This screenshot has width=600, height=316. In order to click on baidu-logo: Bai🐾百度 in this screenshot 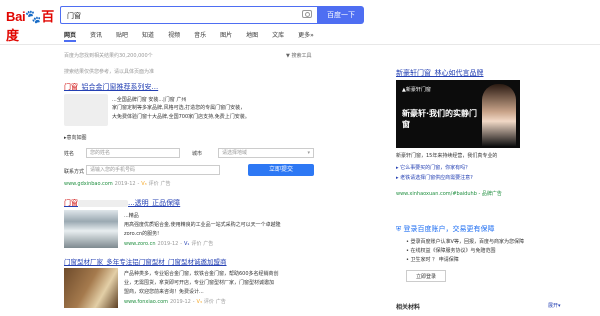, I will do `click(34, 24)`.